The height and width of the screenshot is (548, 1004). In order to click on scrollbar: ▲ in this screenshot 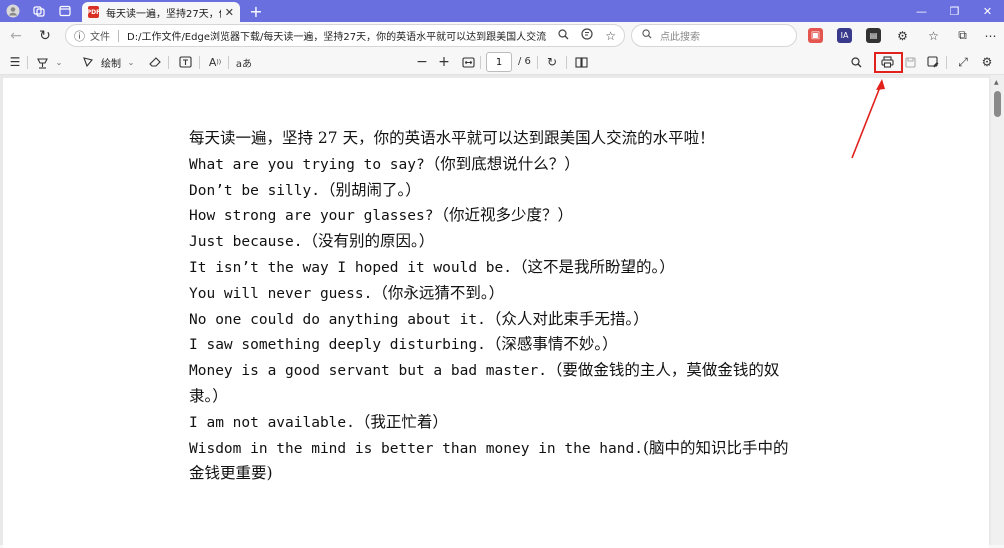, I will do `click(997, 310)`.